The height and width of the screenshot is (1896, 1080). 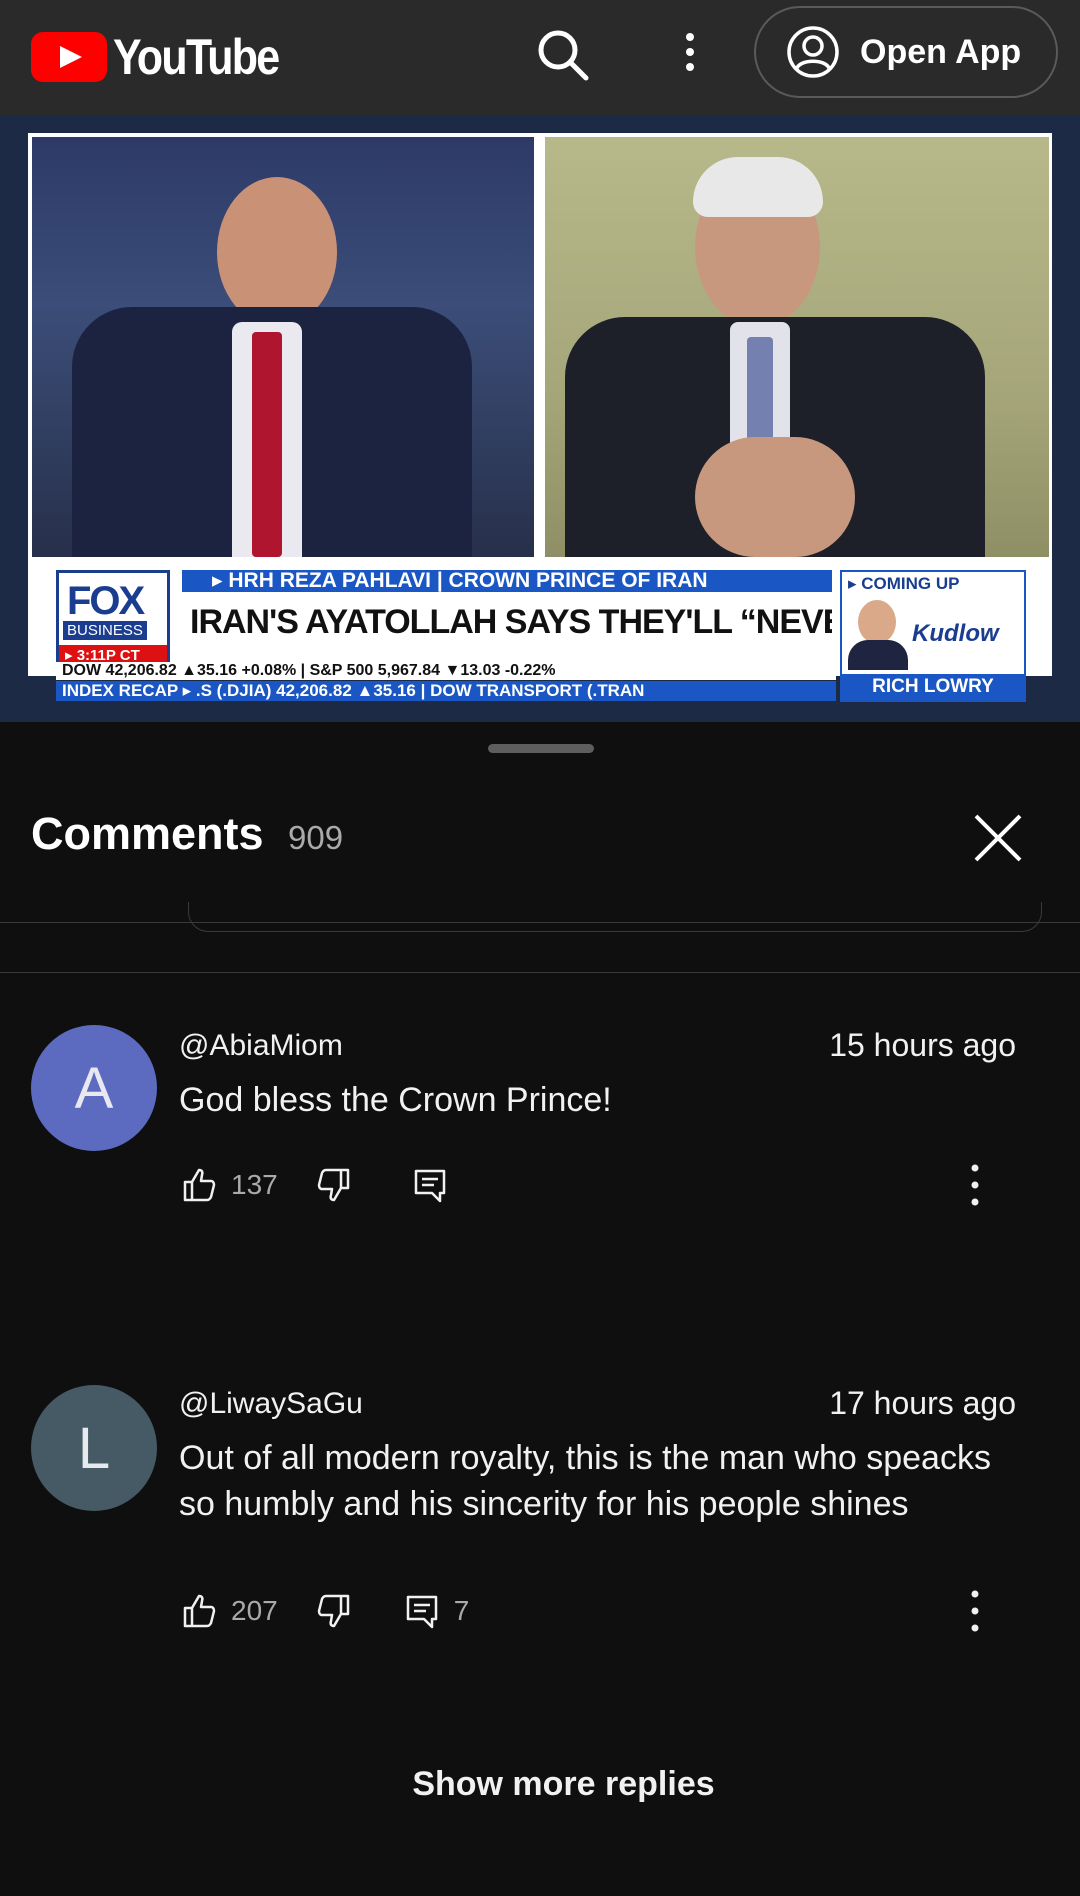 What do you see at coordinates (147, 833) in the screenshot?
I see `comments-title: Comments` at bounding box center [147, 833].